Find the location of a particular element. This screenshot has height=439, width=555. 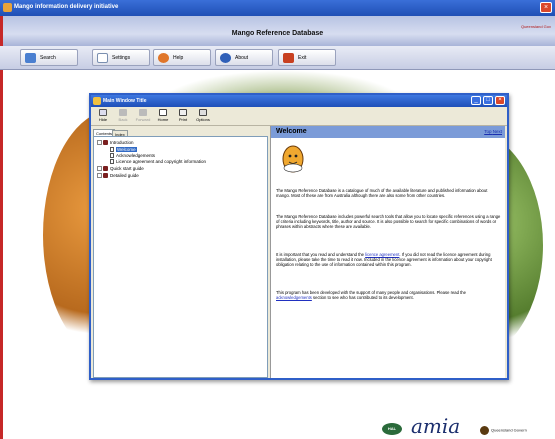

acknowledgements-link: acknowledgements is located at coordinates (294, 297).